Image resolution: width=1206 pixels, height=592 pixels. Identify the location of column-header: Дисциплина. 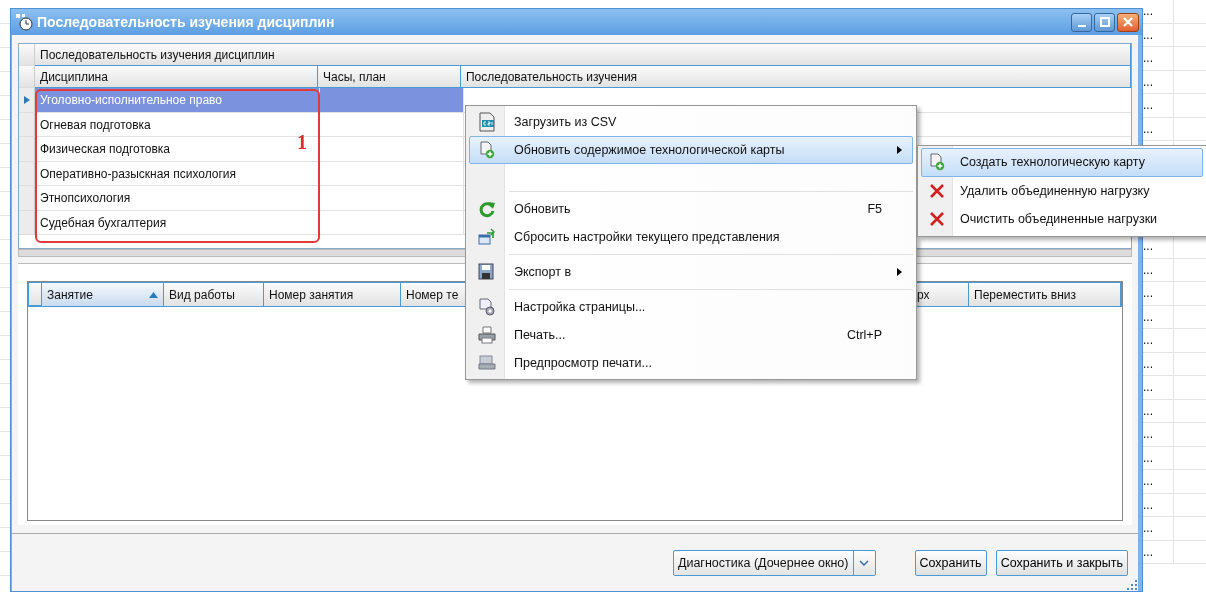
(176, 77).